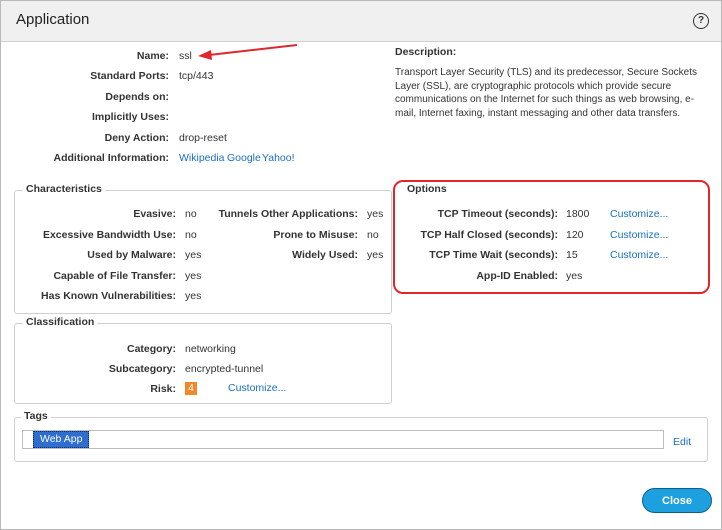 Image resolution: width=722 pixels, height=530 pixels. I want to click on risk-label: Risk:, so click(163, 389).